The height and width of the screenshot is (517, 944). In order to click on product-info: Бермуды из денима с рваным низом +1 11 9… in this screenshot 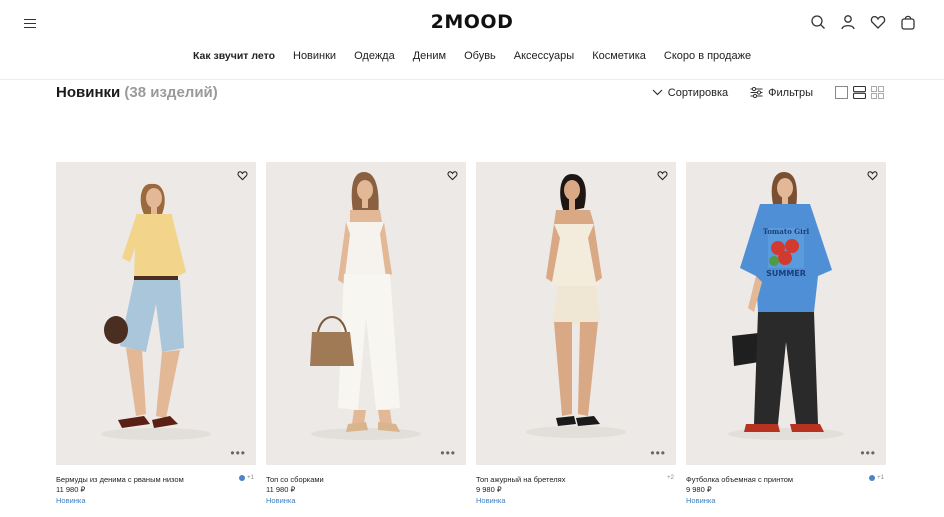, I will do `click(156, 485)`.